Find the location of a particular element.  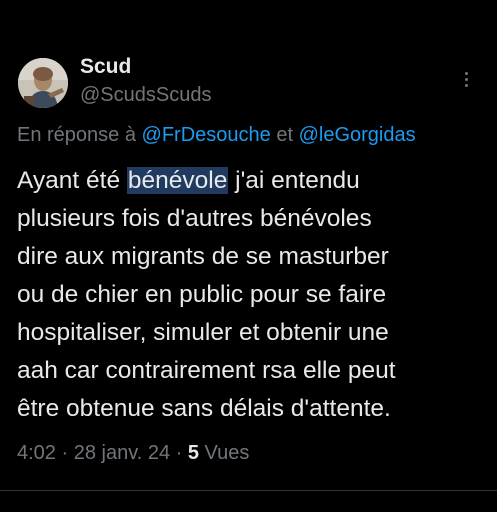

tweet-line: être obtenue sans délais d'attente. is located at coordinates (204, 408).